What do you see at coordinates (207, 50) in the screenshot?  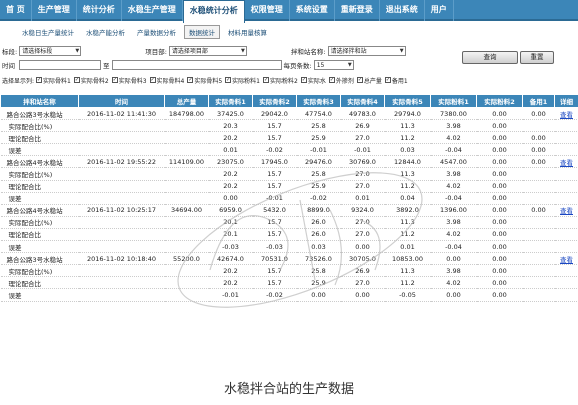 I see `project-select: 请选择项目部` at bounding box center [207, 50].